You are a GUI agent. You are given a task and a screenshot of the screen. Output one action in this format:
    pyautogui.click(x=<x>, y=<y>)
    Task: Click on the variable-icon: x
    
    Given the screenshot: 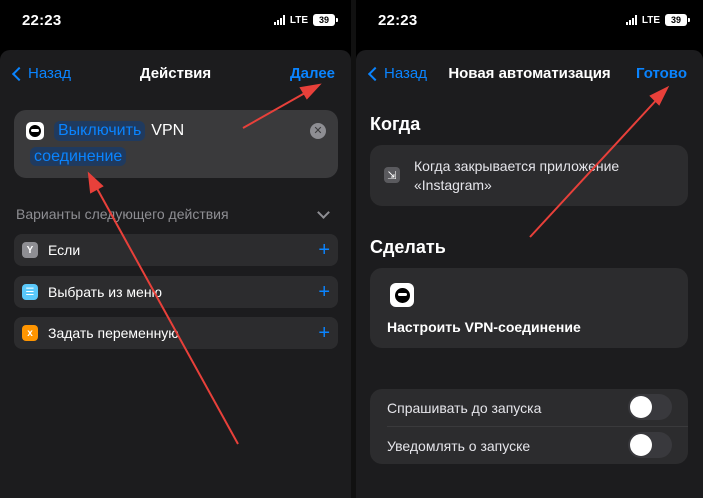 What is the action you would take?
    pyautogui.click(x=30, y=333)
    